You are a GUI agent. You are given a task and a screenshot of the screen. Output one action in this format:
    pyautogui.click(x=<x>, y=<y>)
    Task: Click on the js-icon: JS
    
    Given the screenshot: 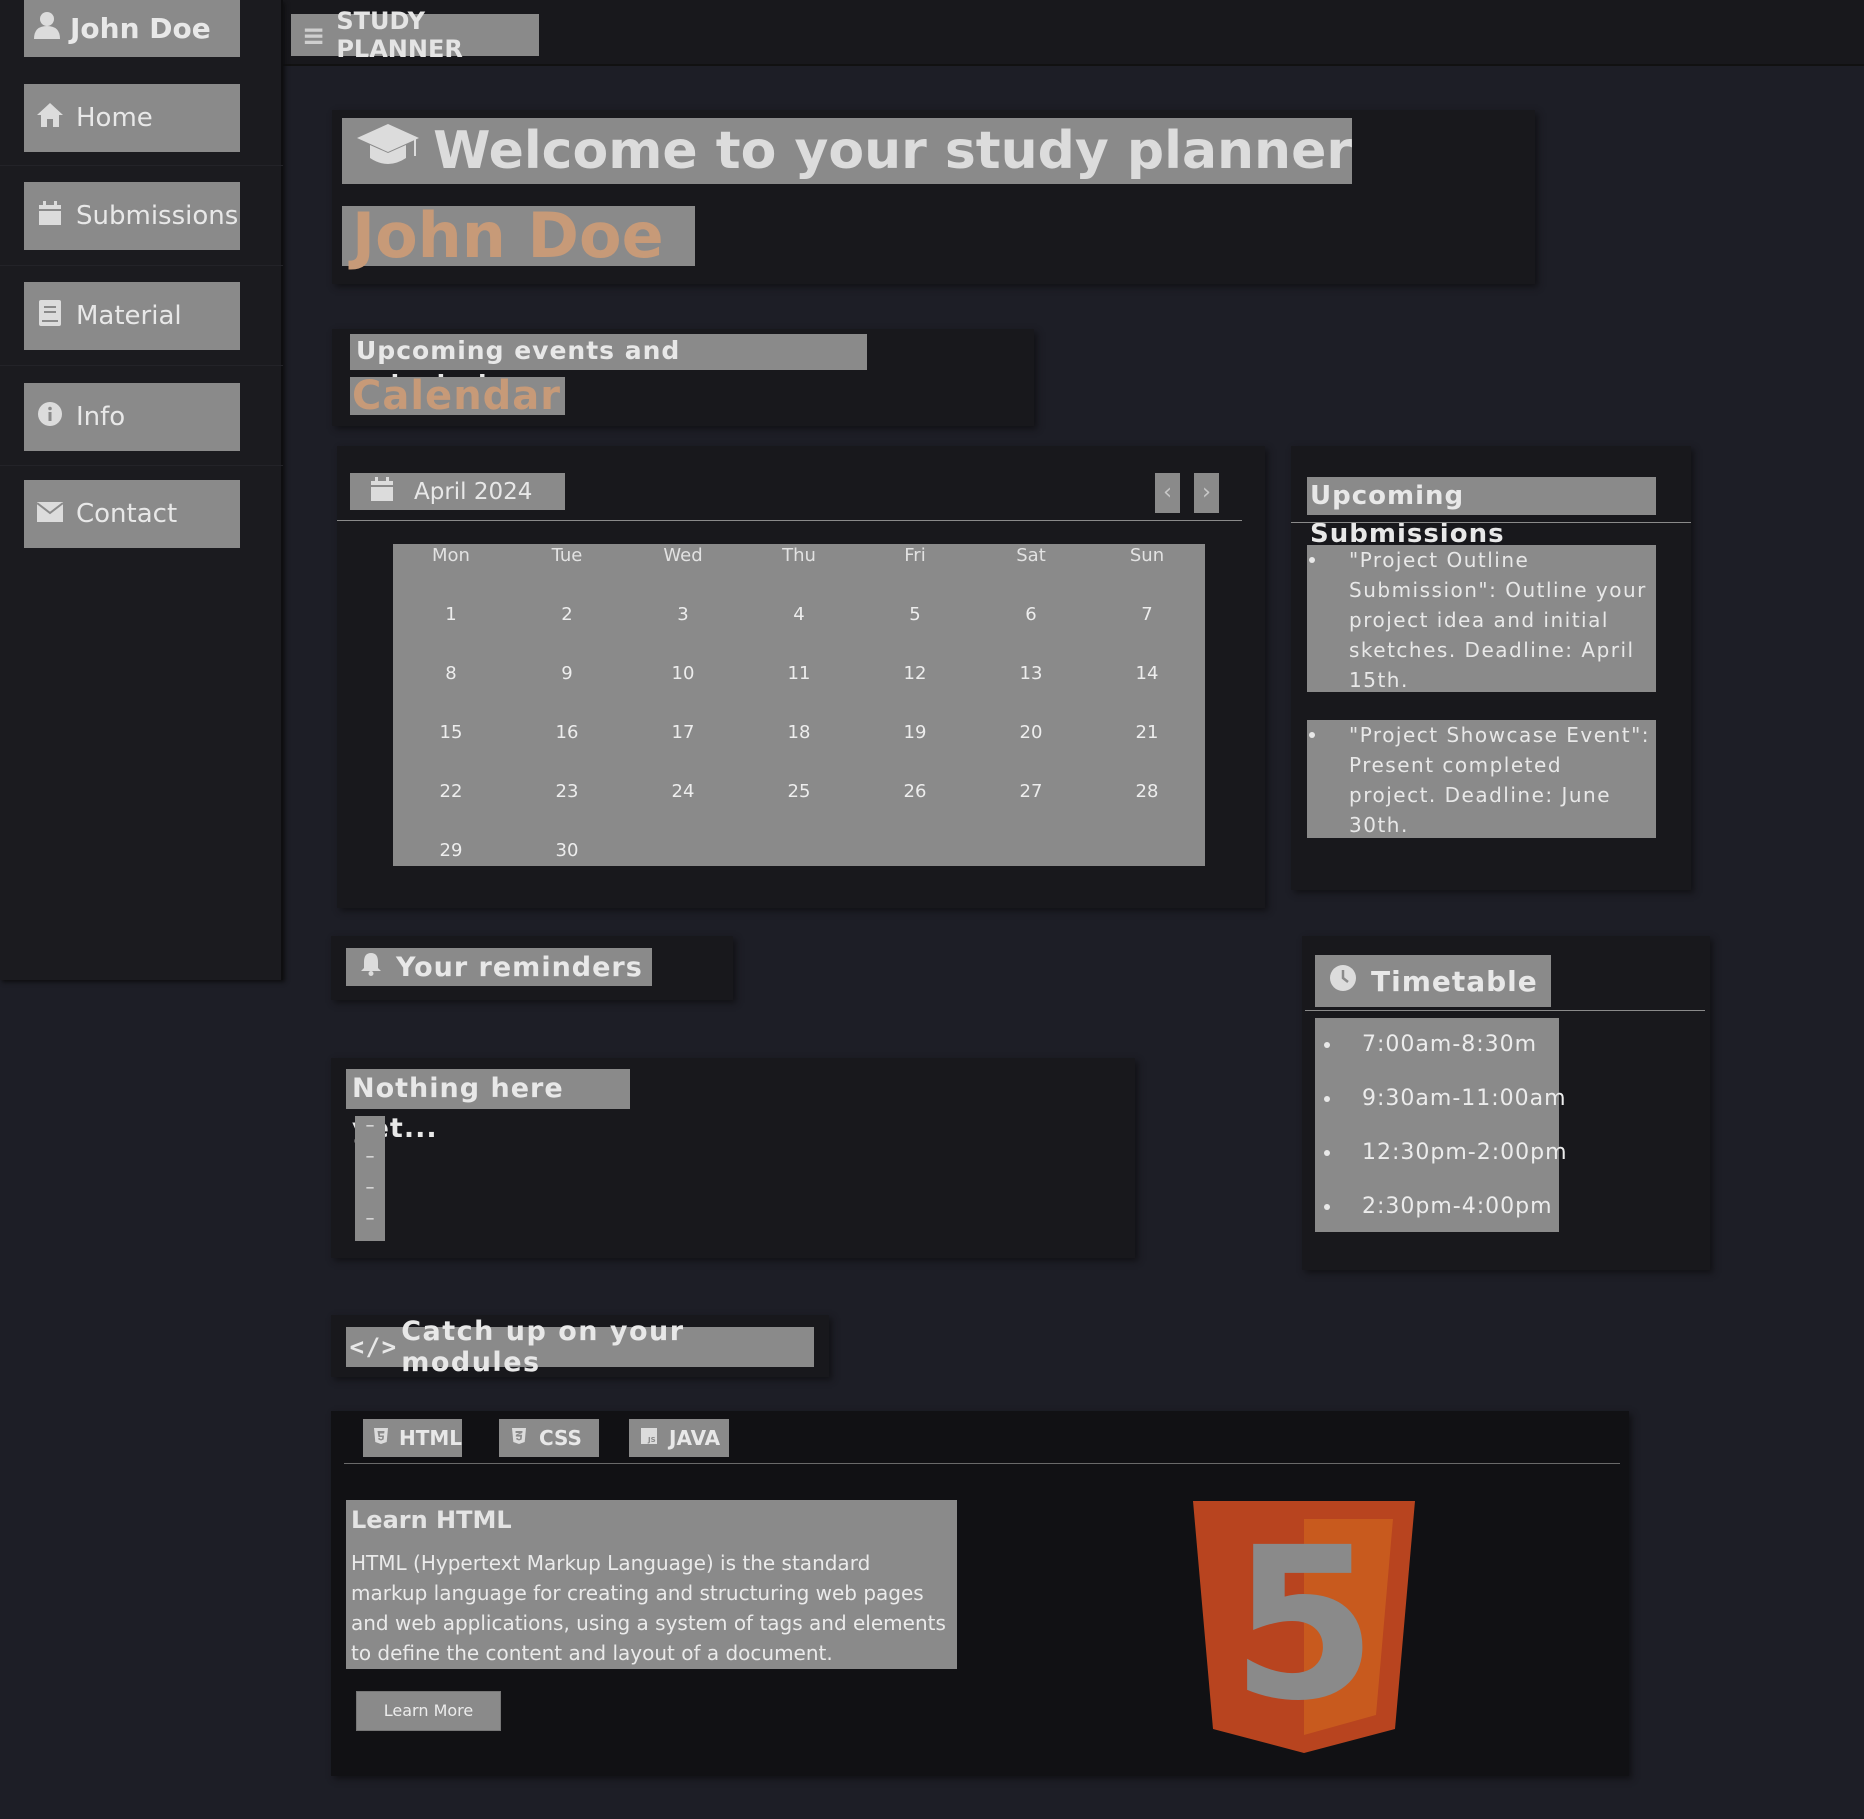 What is the action you would take?
    pyautogui.click(x=649, y=1438)
    